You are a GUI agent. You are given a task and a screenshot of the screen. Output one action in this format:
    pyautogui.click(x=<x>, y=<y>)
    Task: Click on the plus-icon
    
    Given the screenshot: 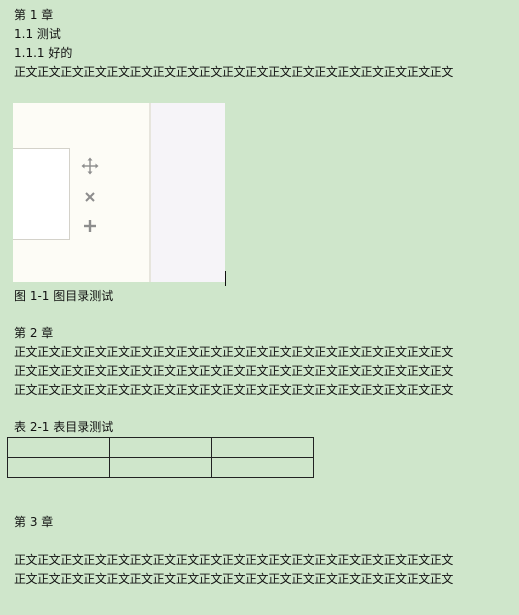 What is the action you would take?
    pyautogui.click(x=90, y=226)
    